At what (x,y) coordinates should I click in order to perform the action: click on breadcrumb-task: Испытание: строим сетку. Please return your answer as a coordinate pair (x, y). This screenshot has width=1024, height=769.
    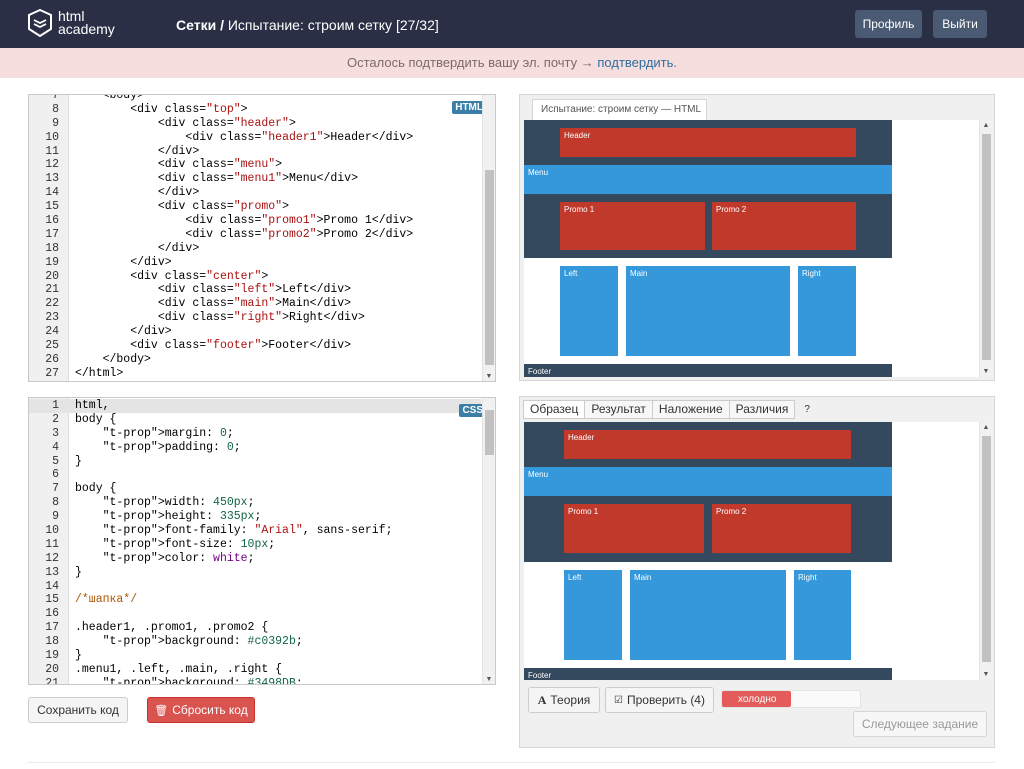
    Looking at the image, I should click on (310, 25).